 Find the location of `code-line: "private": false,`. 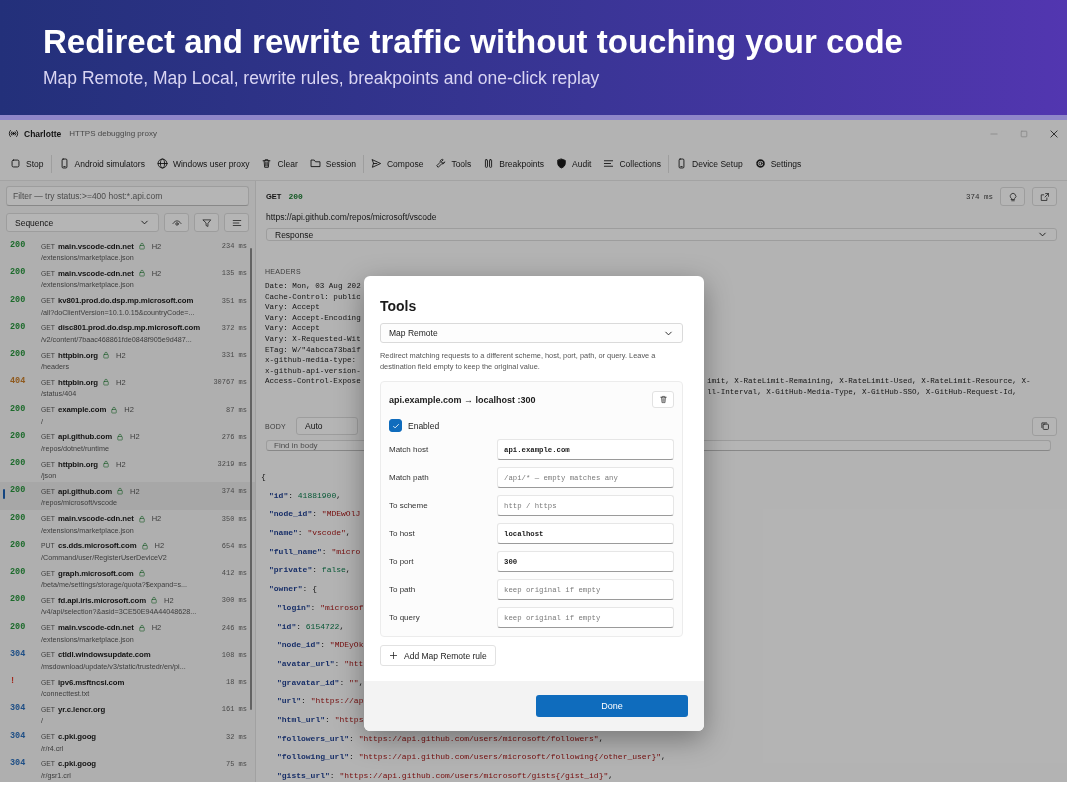

code-line: "private": false, is located at coordinates (310, 570).